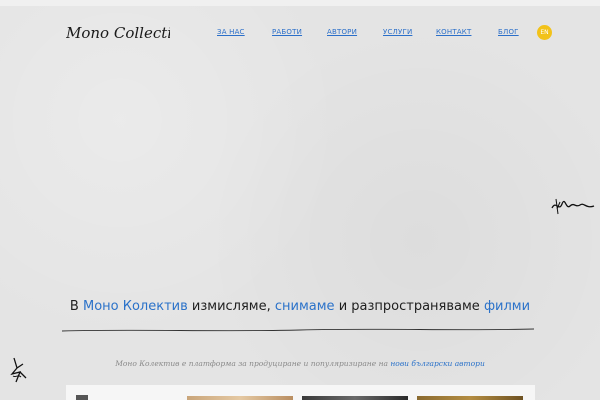 This screenshot has width=600, height=400. I want to click on nav-item-services: УСЛУГИ, so click(397, 32).